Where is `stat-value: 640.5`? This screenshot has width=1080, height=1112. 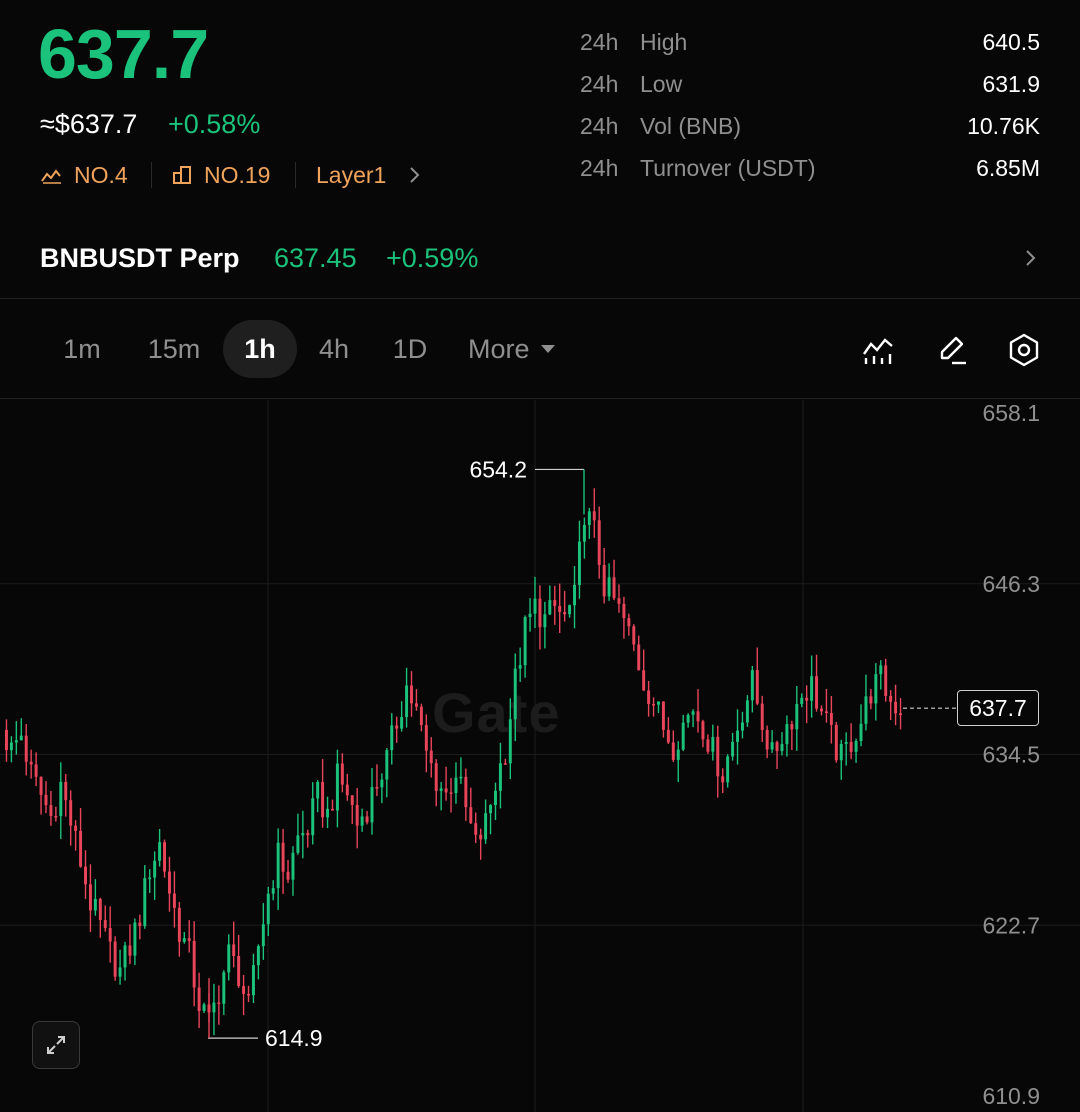
stat-value: 640.5 is located at coordinates (1011, 42).